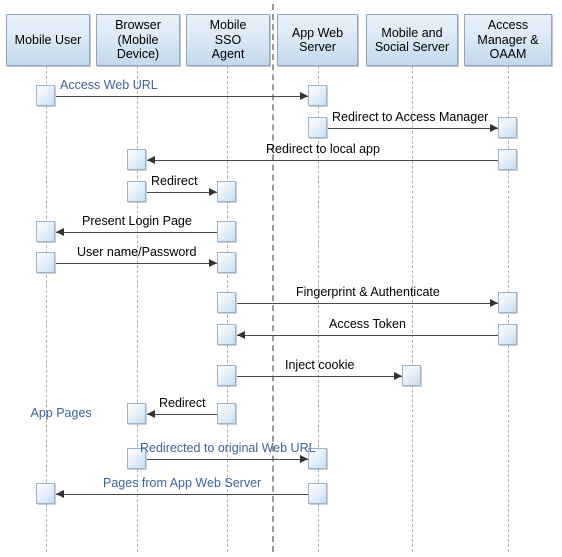  Describe the element at coordinates (494, 128) in the screenshot. I see `arrowhead-m2` at that location.